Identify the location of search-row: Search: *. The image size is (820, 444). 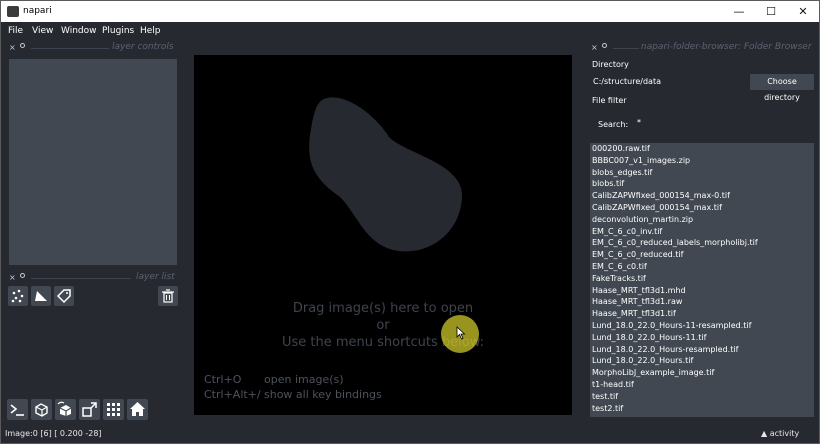
(699, 124).